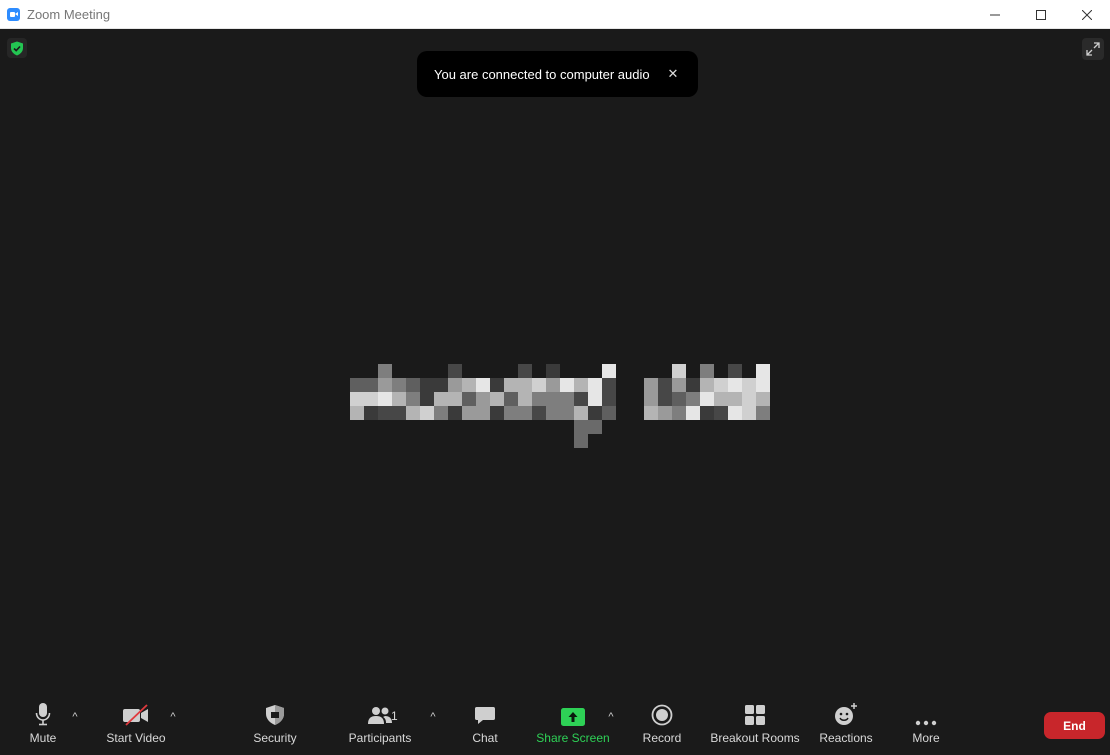 This screenshot has width=1110, height=755. I want to click on expand-icon, so click(1093, 49).